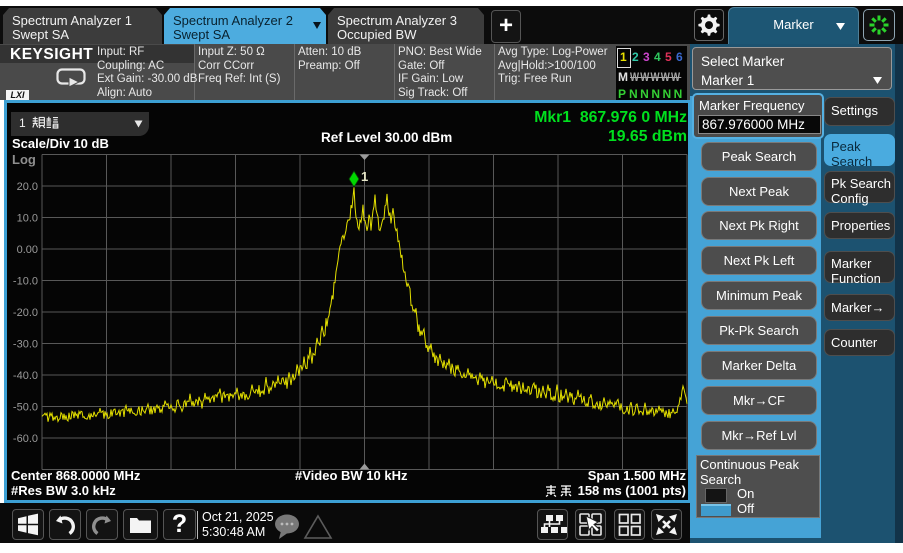 The image size is (903, 553). What do you see at coordinates (27, 187) in the screenshot?
I see `svg-text: 20.0` at bounding box center [27, 187].